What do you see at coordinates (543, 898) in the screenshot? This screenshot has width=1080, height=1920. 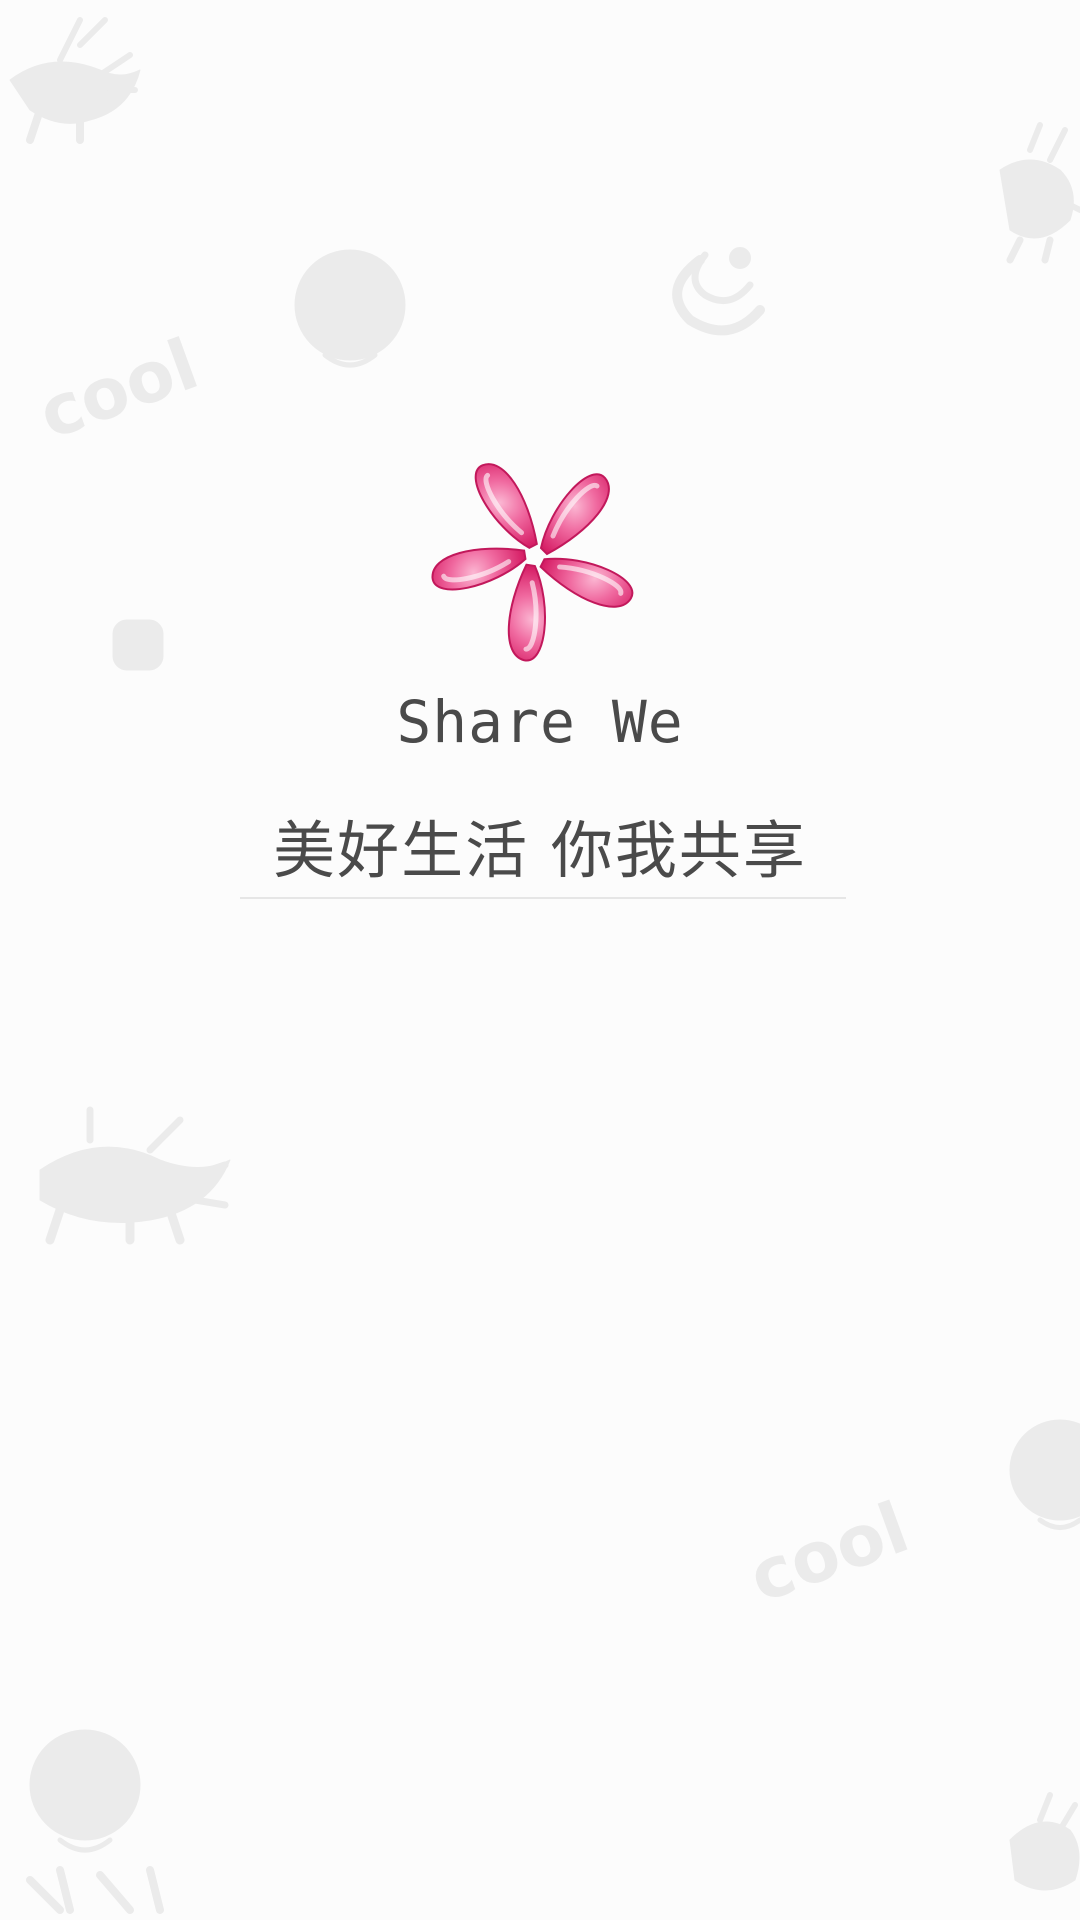 I see `divider` at bounding box center [543, 898].